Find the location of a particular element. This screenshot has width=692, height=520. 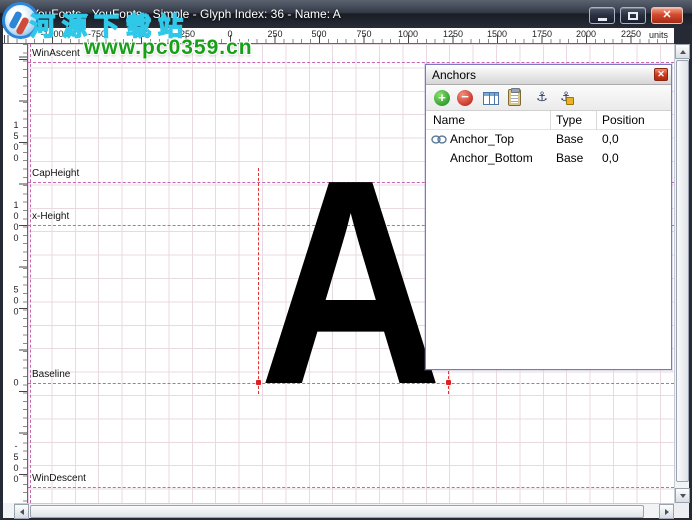

window-controls: ✕ is located at coordinates (636, 15).